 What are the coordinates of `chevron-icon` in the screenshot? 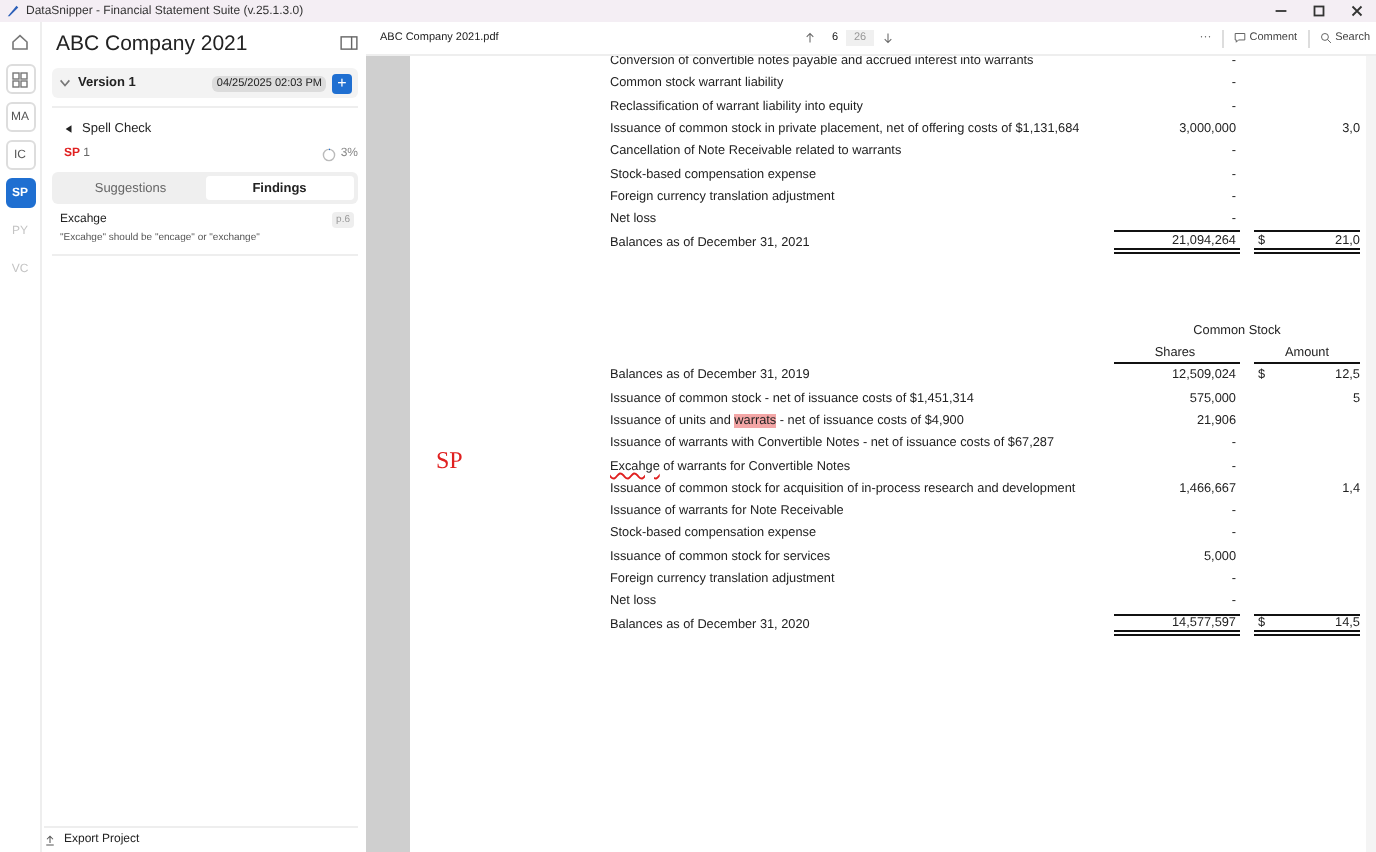 It's located at (65, 83).